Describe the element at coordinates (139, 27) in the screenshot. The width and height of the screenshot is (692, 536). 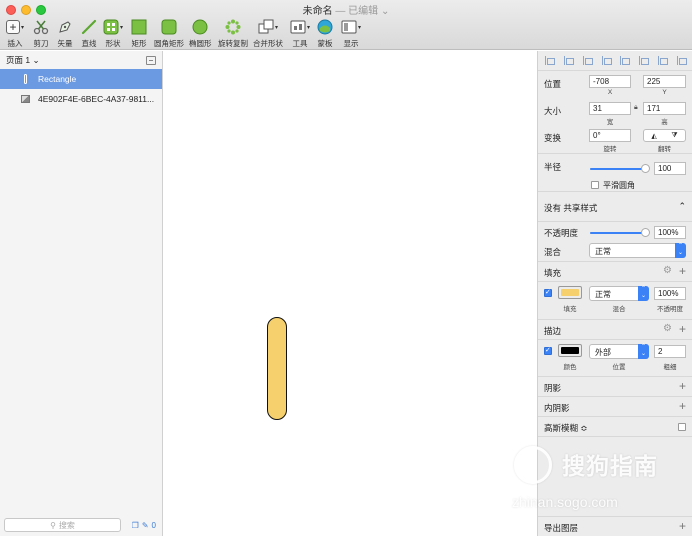
I see `rectangle-icon` at that location.